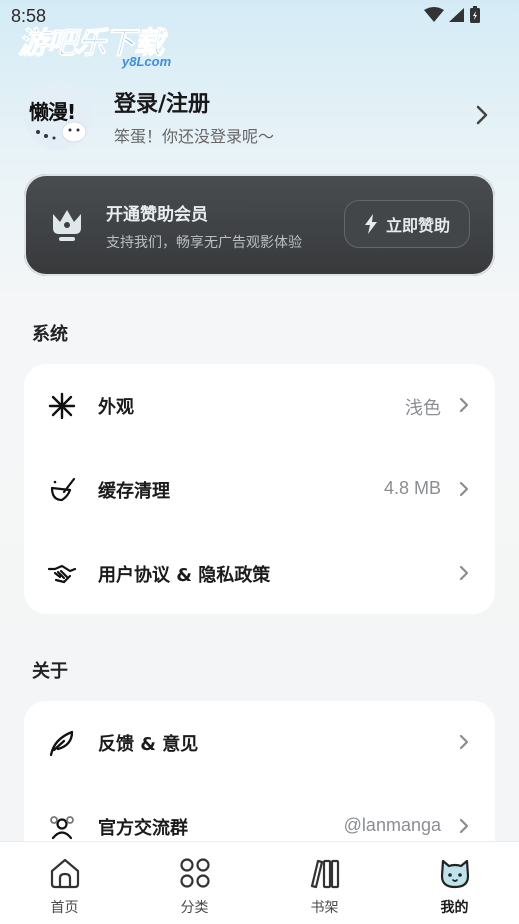 Image resolution: width=519 pixels, height=924 pixels. Describe the element at coordinates (324, 908) in the screenshot. I see `tab-label: 书架` at that location.